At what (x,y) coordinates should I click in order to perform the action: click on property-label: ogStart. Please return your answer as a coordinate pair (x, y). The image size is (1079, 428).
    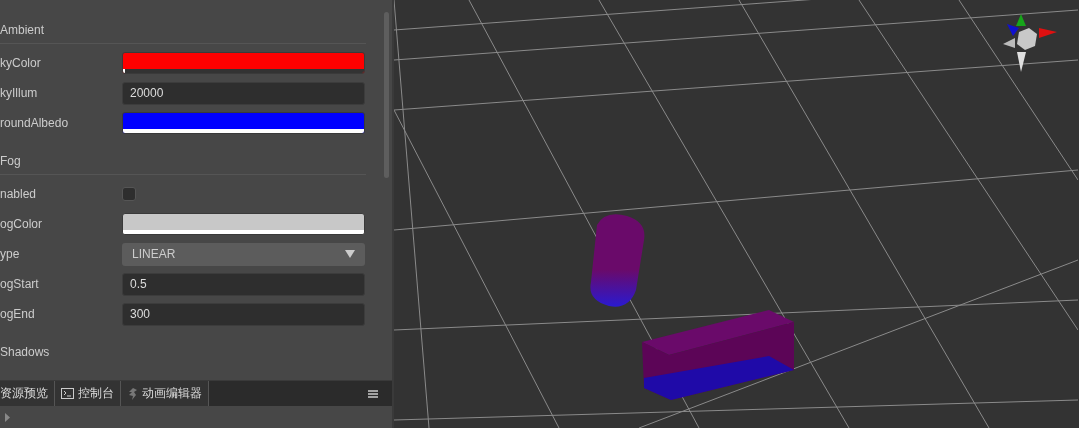
    Looking at the image, I should click on (20, 284).